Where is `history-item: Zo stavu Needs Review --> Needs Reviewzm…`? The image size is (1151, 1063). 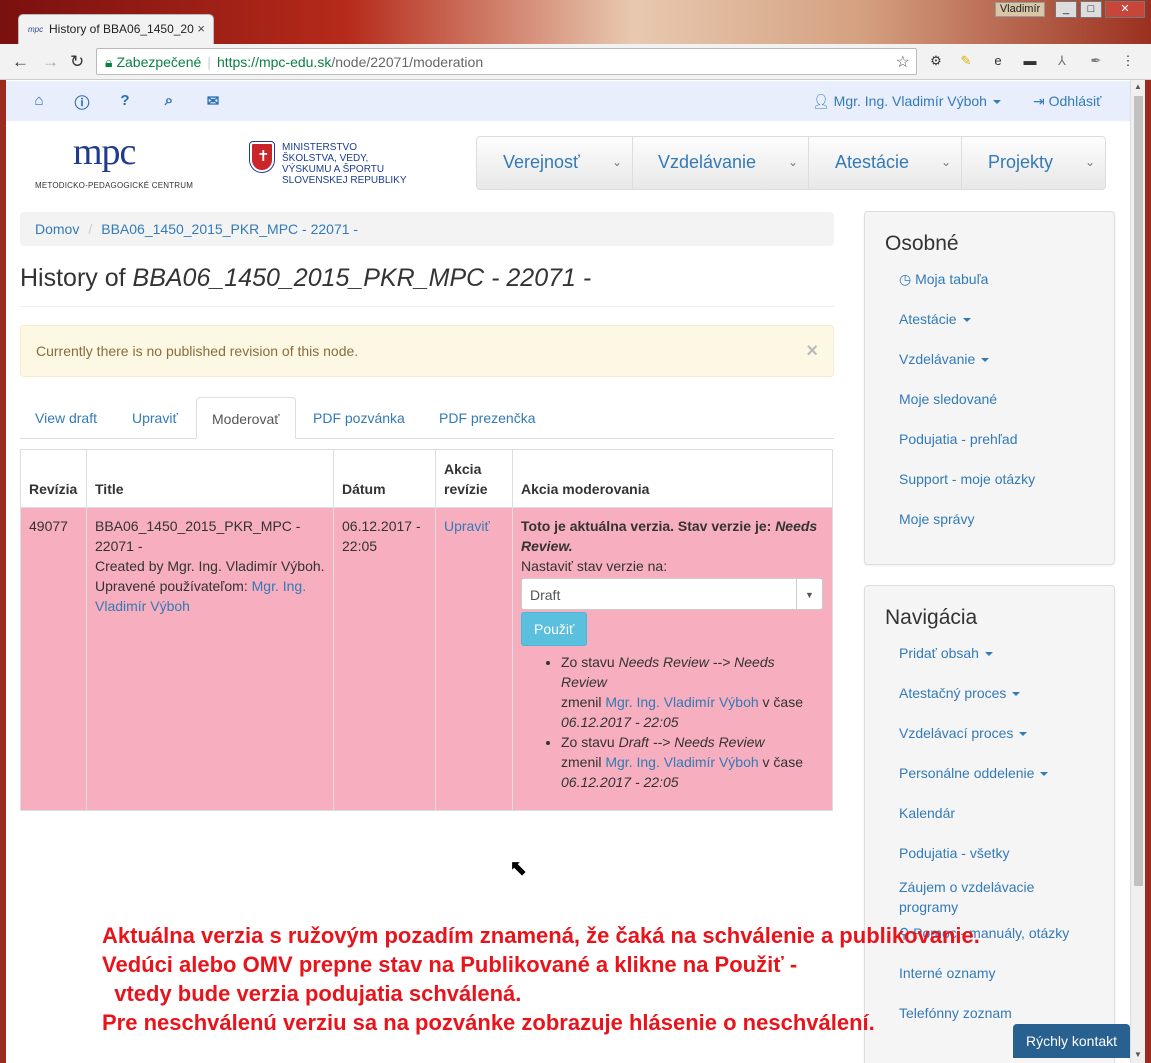
history-item: Zo stavu Needs Review --> Needs Reviewzm… is located at coordinates (692, 692).